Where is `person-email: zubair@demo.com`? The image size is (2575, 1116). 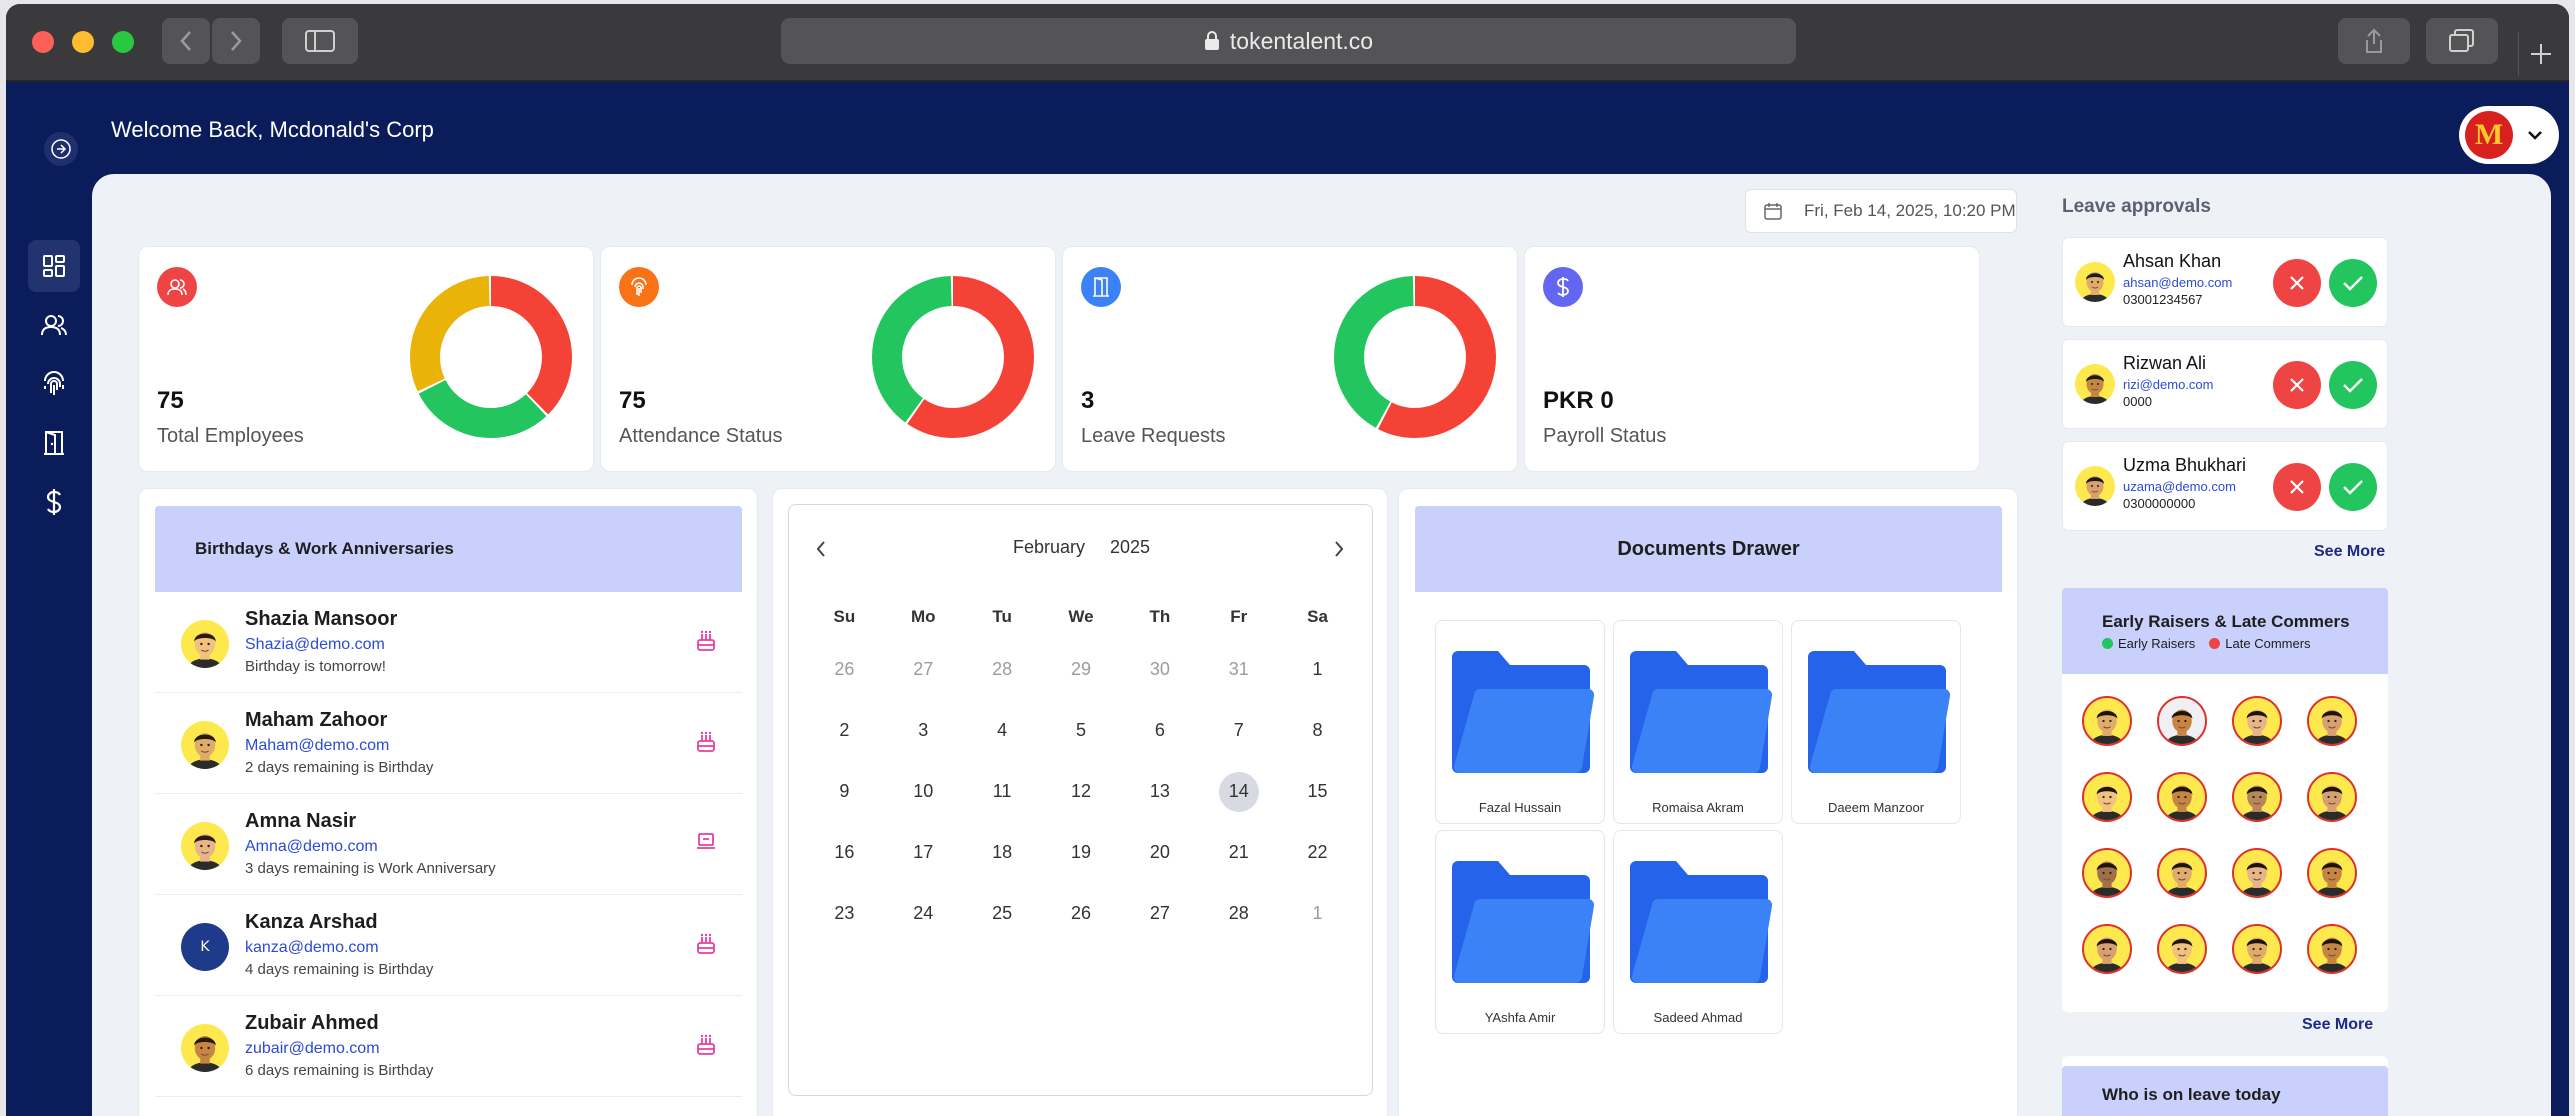
person-email: zubair@demo.com is located at coordinates (312, 1049).